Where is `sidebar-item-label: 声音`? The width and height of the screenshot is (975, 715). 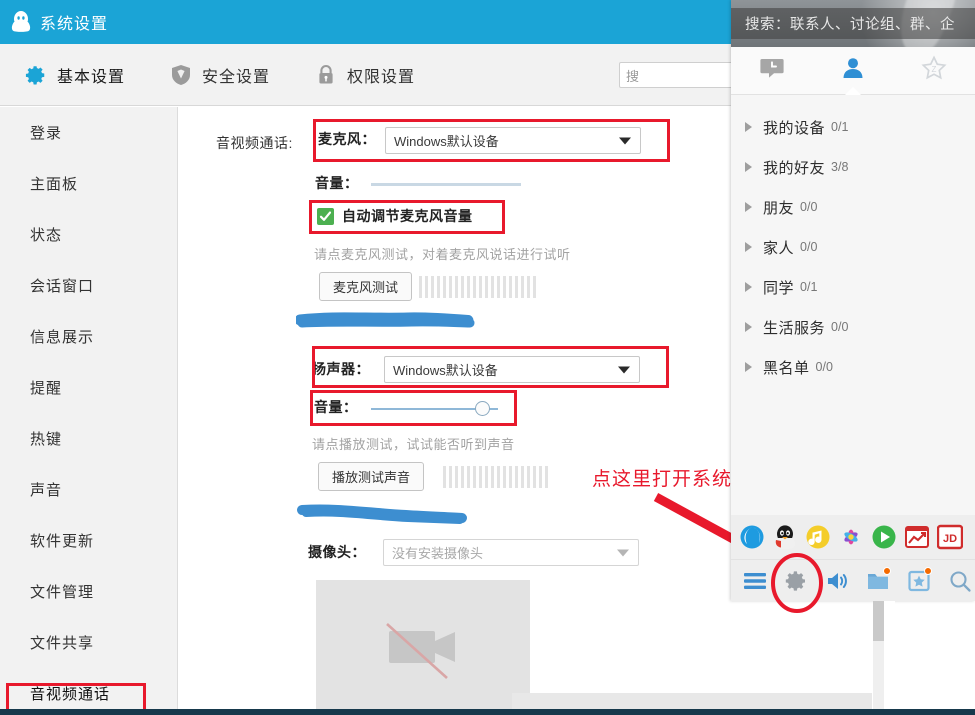 sidebar-item-label: 声音 is located at coordinates (46, 490).